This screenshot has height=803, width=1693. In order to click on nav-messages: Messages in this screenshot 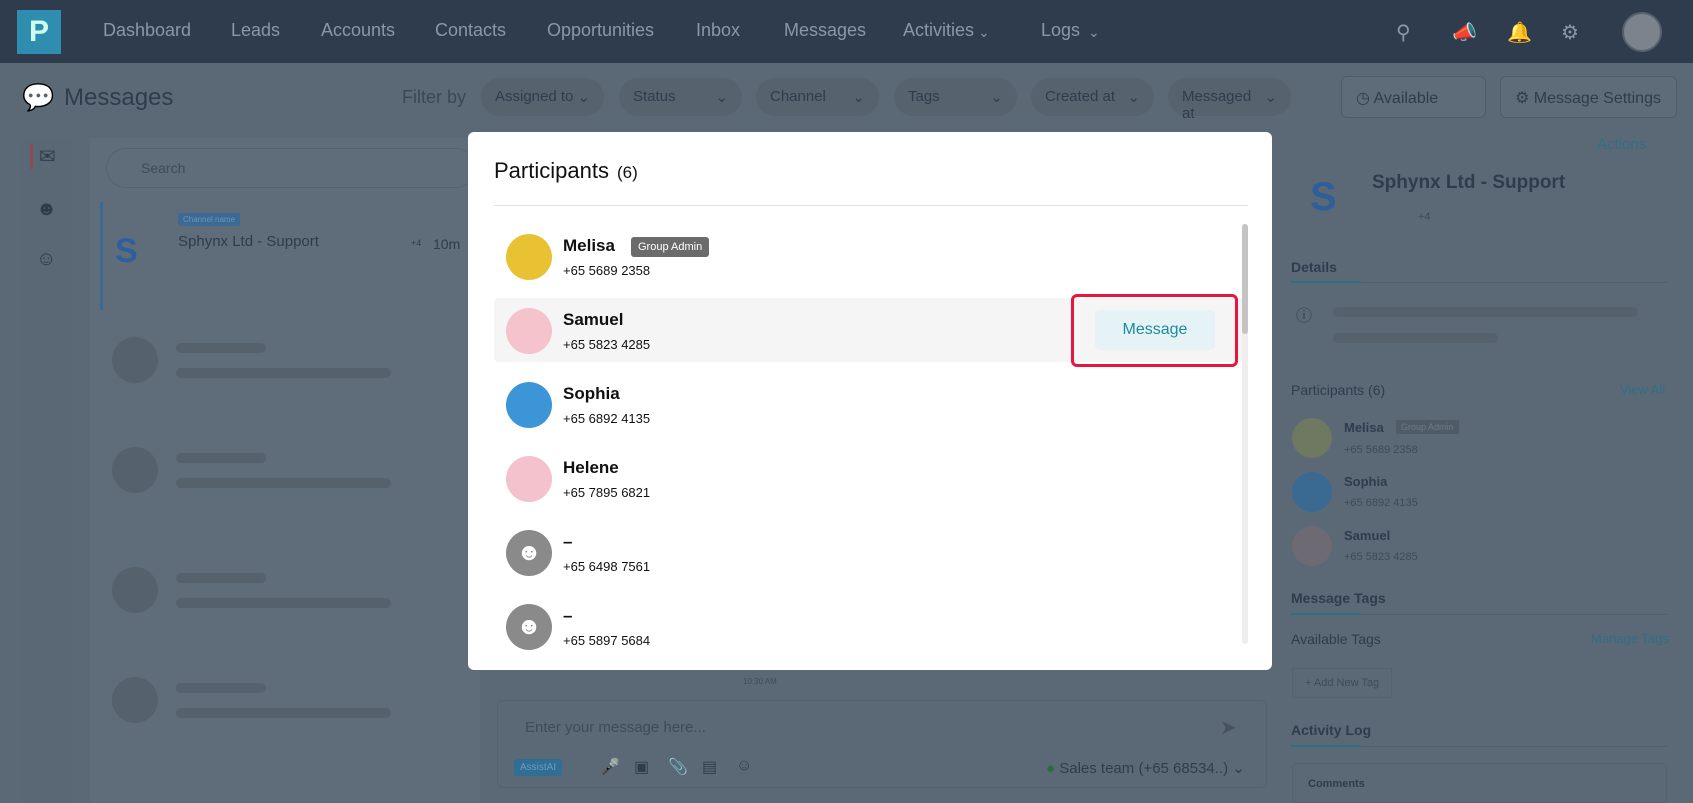, I will do `click(825, 30)`.